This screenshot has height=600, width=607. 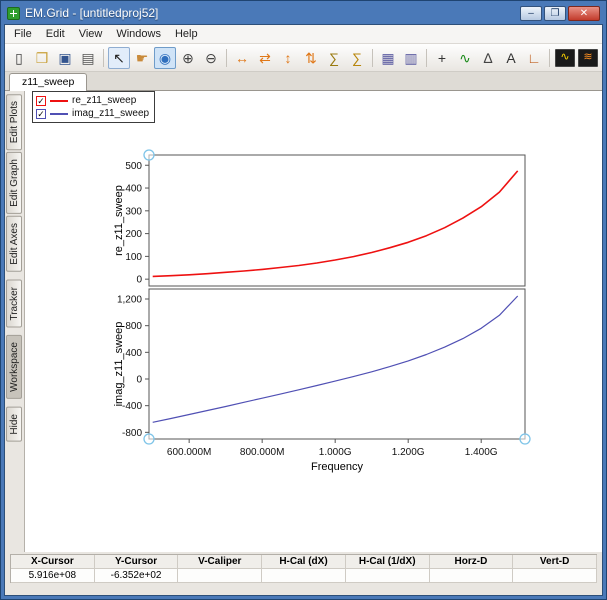 I want to click on autoscale-x-icon: ↔, so click(x=242, y=57).